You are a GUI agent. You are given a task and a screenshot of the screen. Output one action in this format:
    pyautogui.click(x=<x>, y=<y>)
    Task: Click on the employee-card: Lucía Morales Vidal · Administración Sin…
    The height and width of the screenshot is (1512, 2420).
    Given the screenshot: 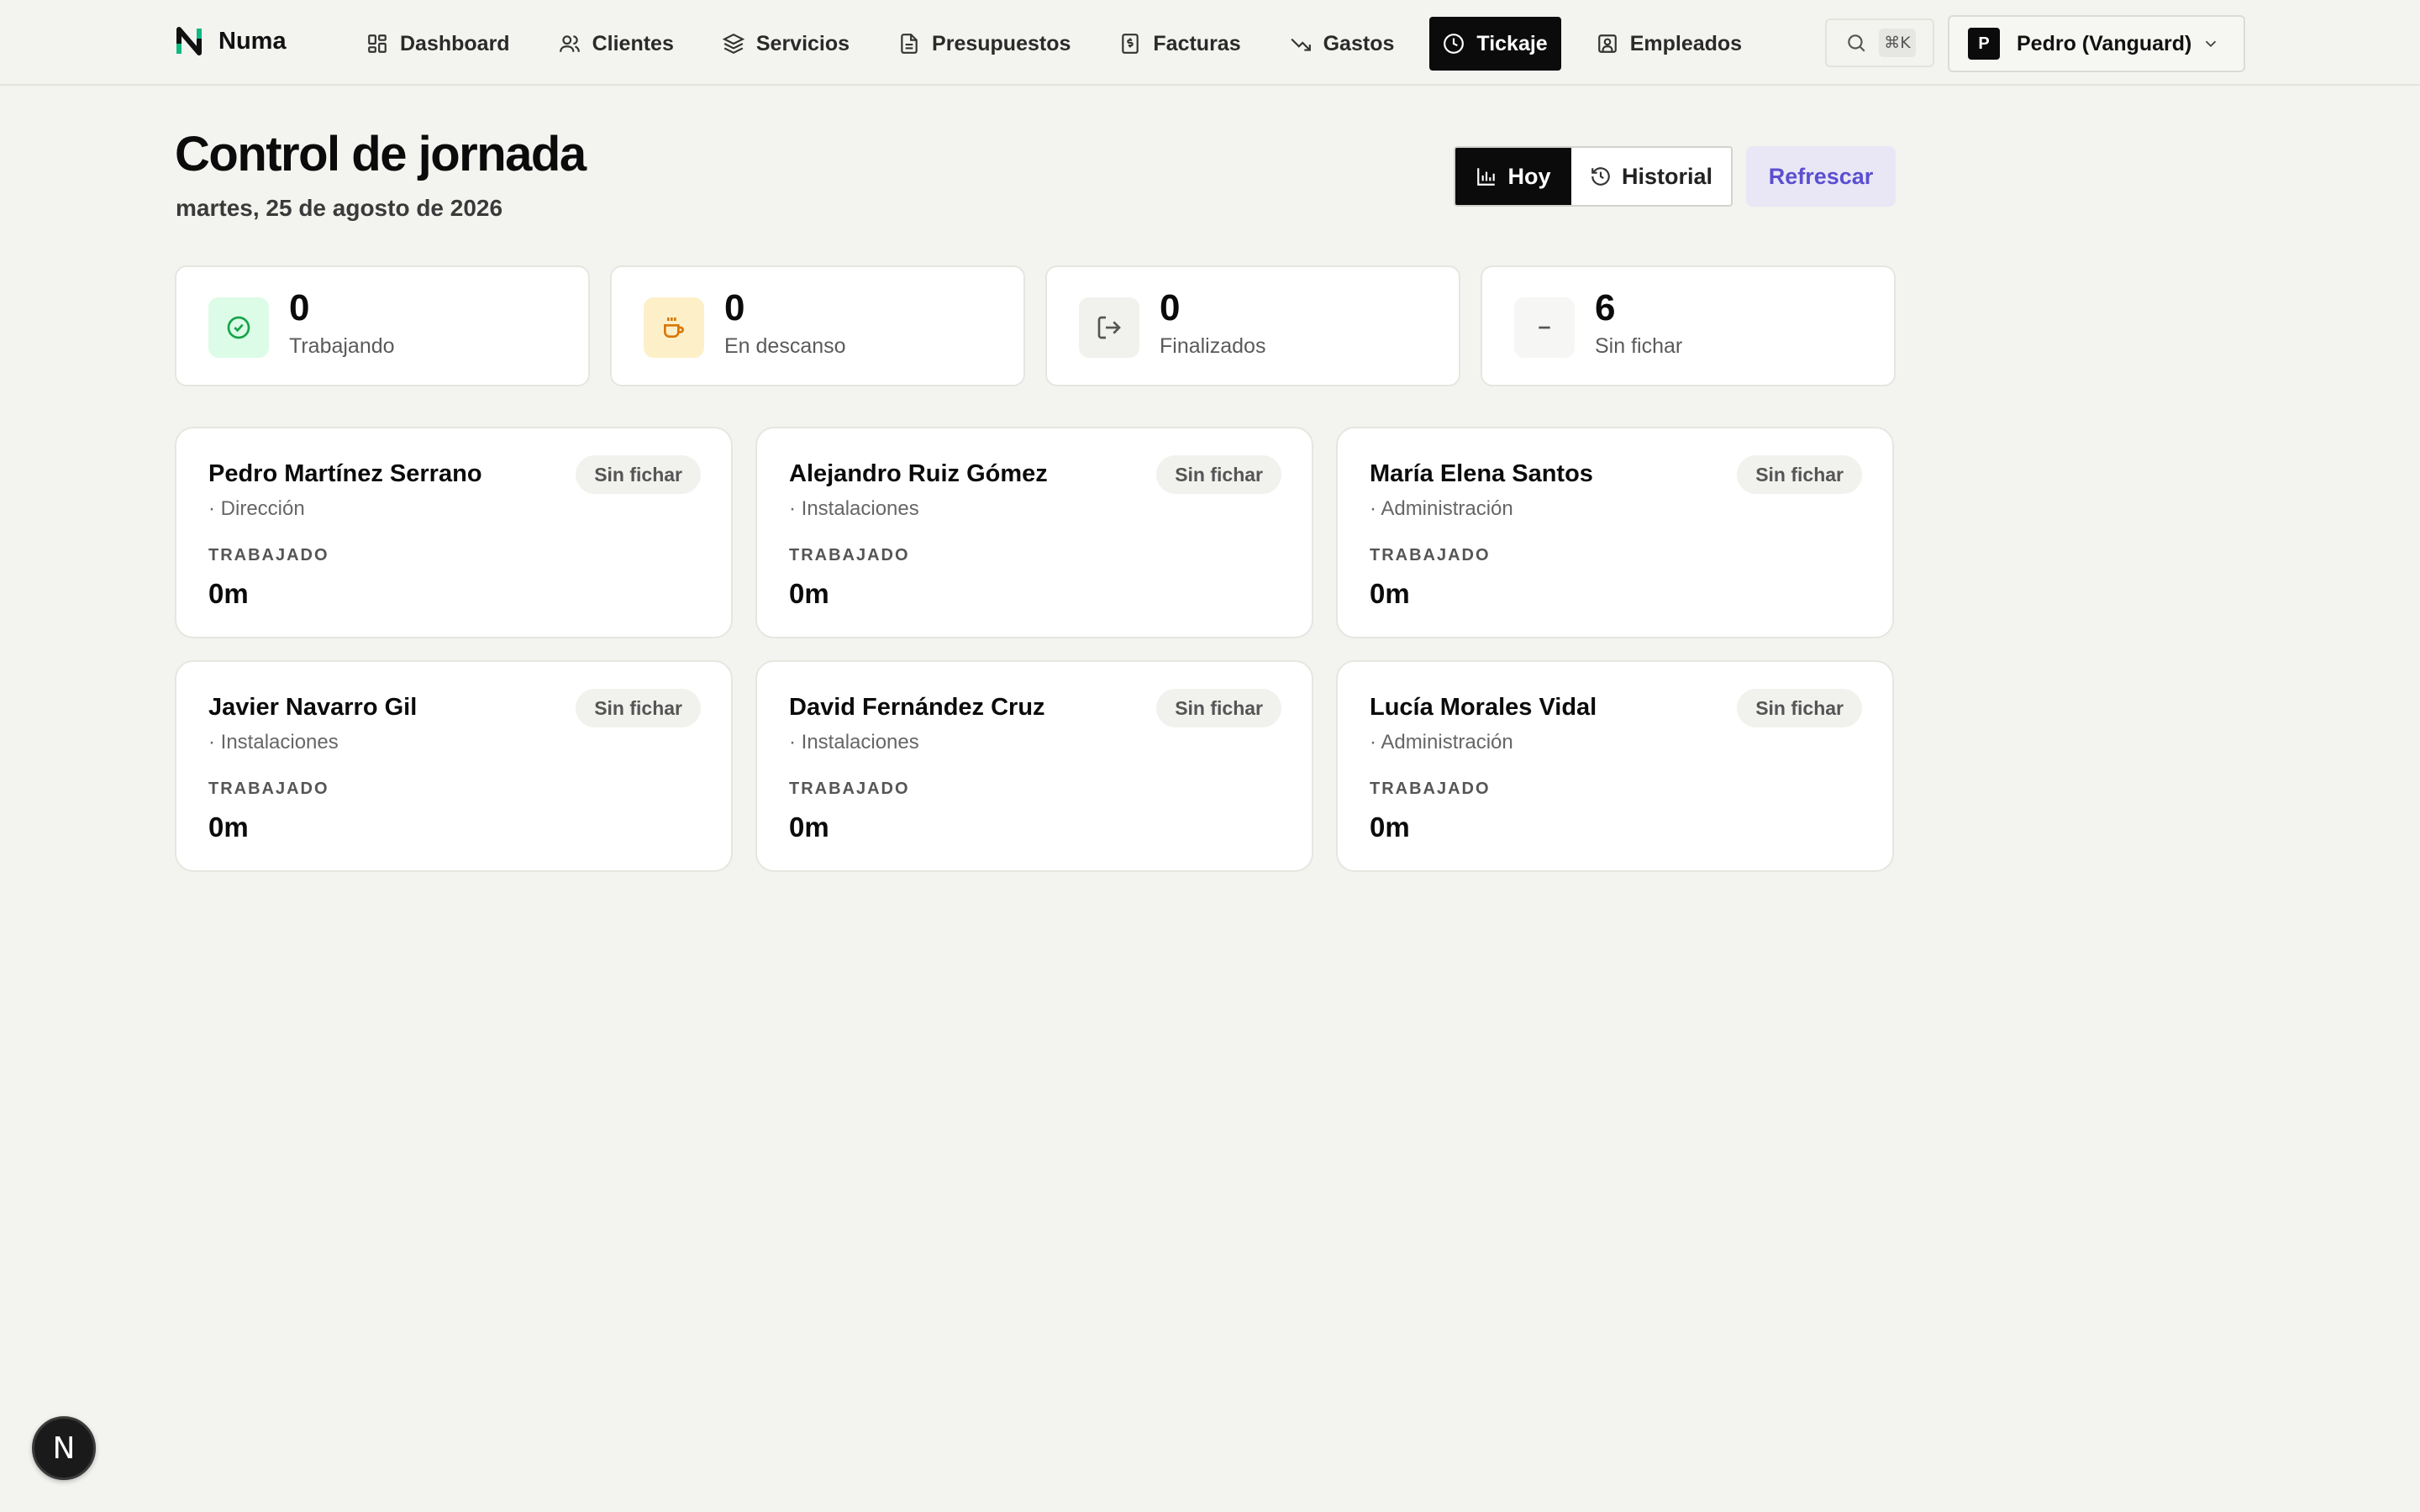 What is the action you would take?
    pyautogui.click(x=1615, y=766)
    